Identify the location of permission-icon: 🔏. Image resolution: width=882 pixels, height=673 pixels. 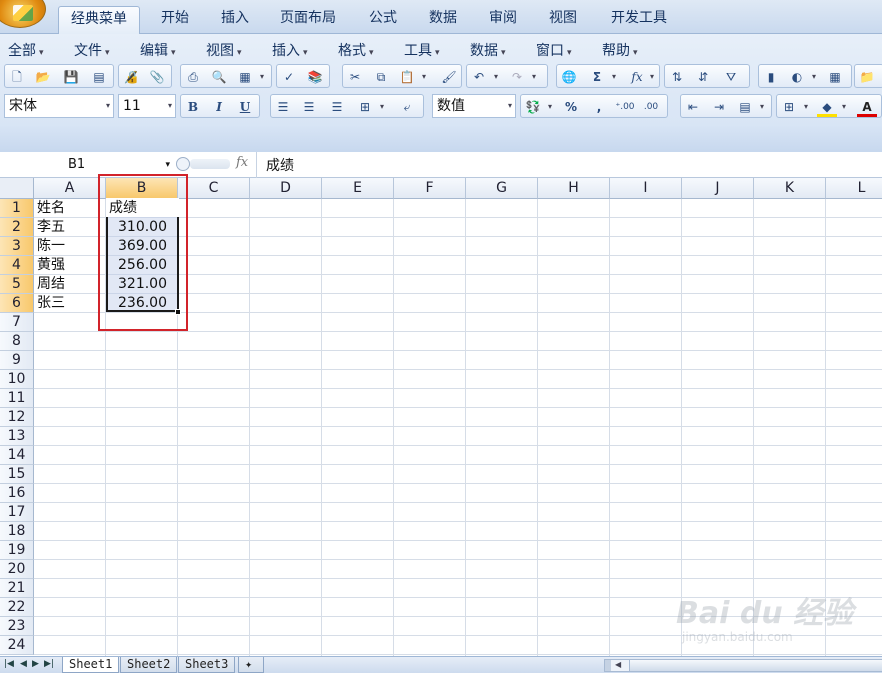
(131, 77).